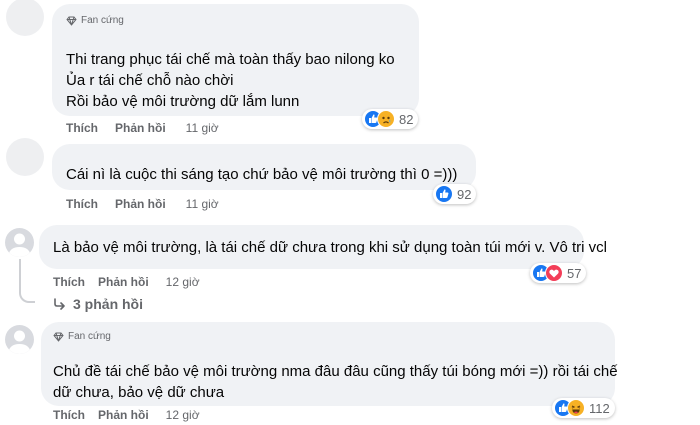  Describe the element at coordinates (455, 194) in the screenshot. I see `reaction-summary: 92` at that location.